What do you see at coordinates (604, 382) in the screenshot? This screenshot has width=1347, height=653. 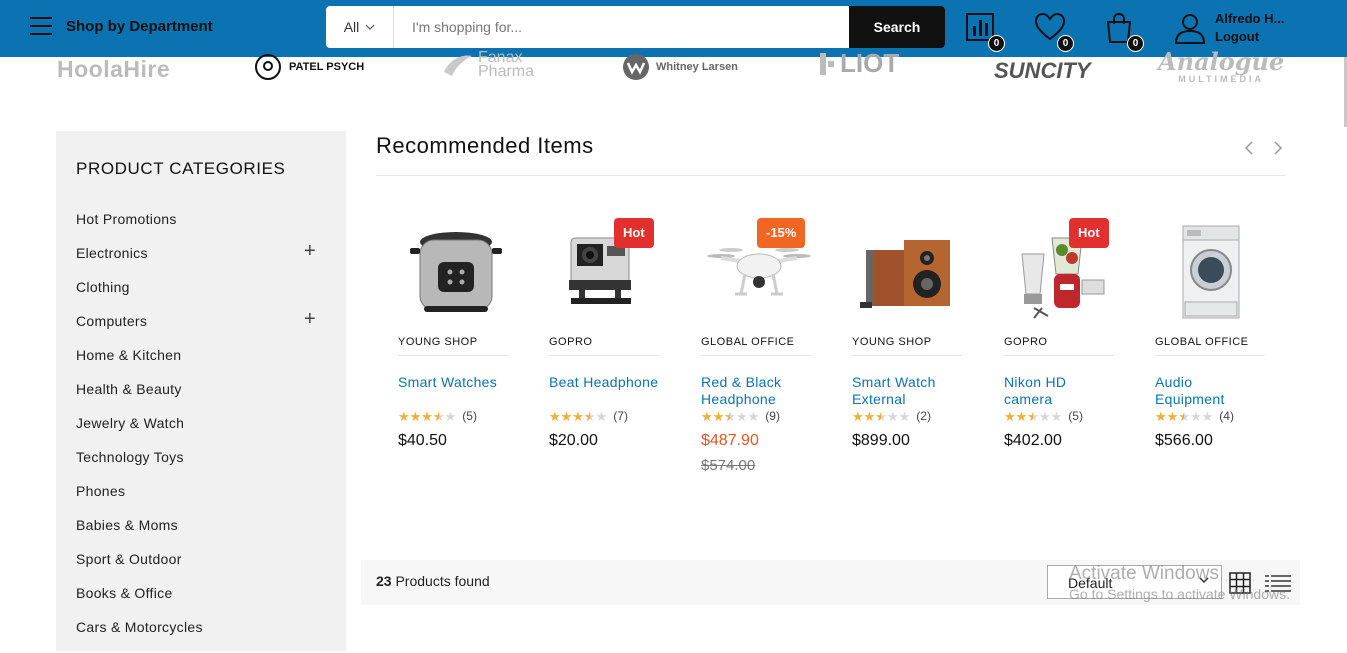 I see `product-name: Beat Headphone` at bounding box center [604, 382].